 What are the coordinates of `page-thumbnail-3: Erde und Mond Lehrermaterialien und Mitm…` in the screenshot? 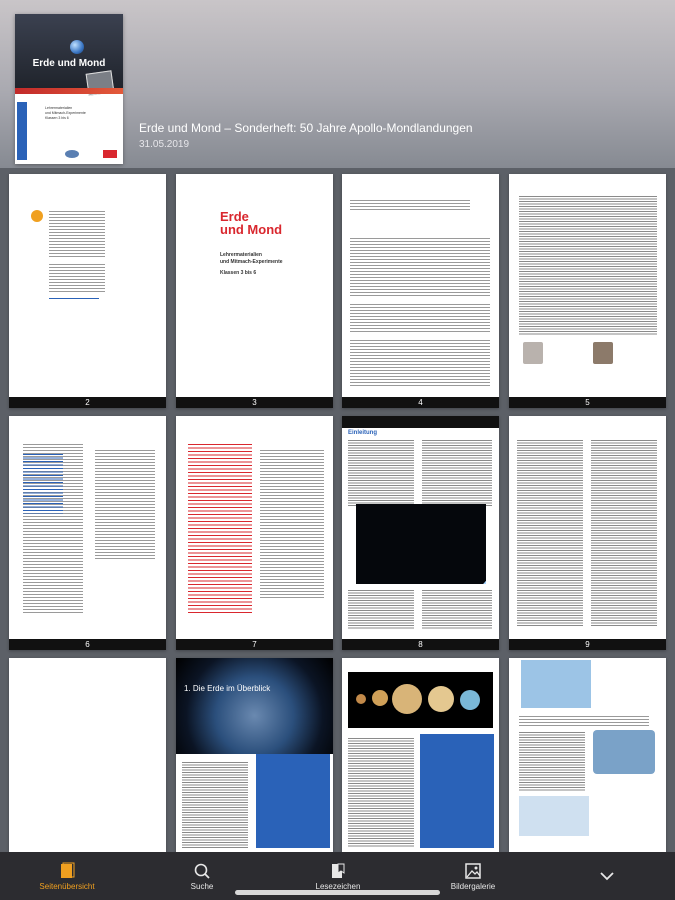 It's located at (254, 291).